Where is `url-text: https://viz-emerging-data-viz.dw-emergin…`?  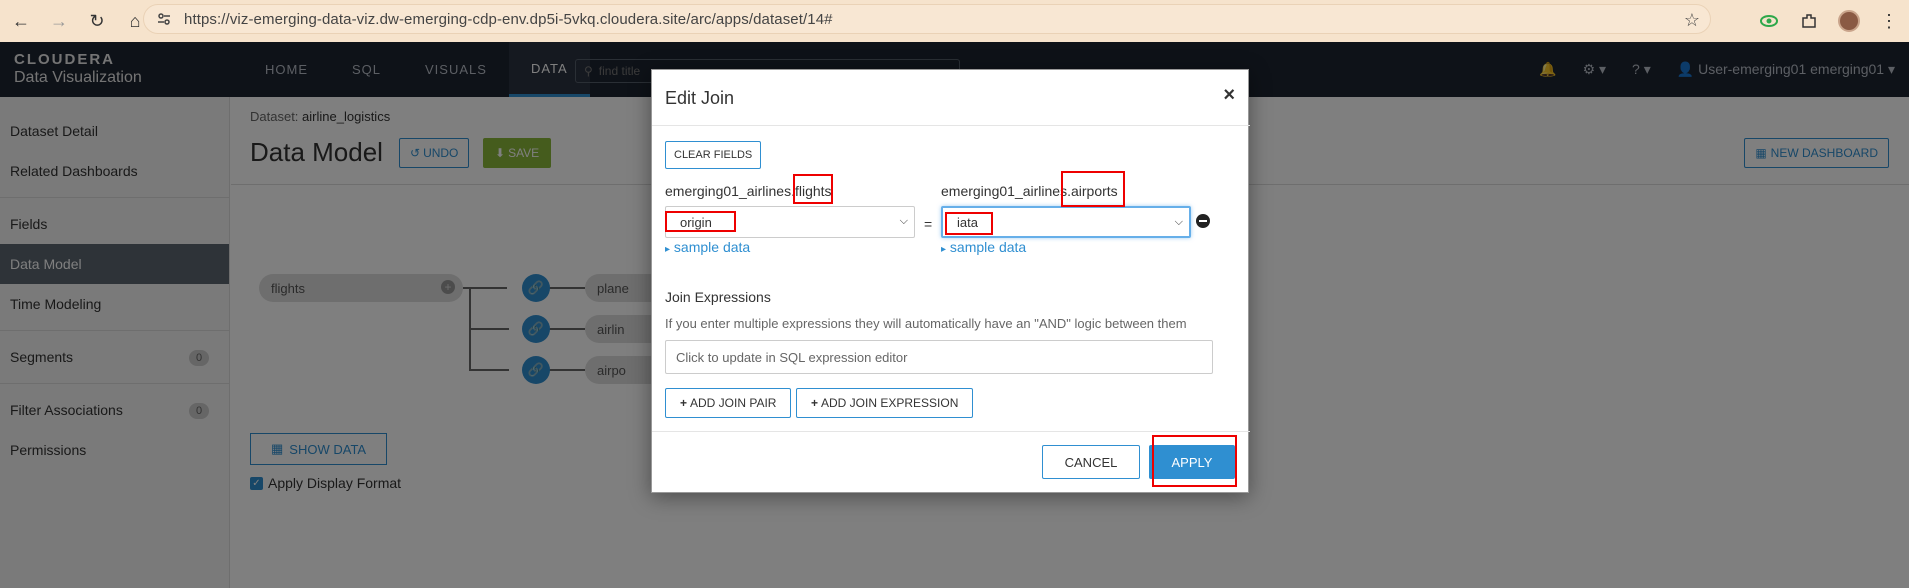
url-text: https://viz-emerging-data-viz.dw-emergin… is located at coordinates (508, 19).